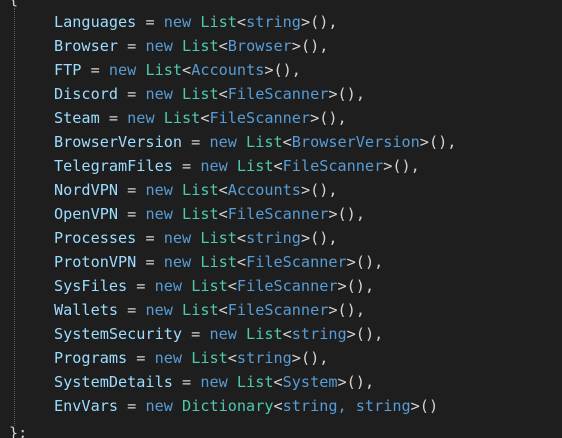  I want to click on code-line: Processes = new List<string>(),, so click(255, 238).